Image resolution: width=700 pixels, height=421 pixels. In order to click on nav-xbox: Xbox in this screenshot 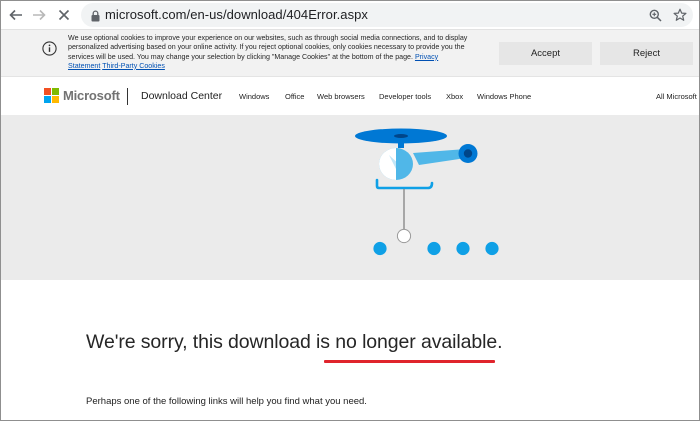, I will do `click(454, 96)`.